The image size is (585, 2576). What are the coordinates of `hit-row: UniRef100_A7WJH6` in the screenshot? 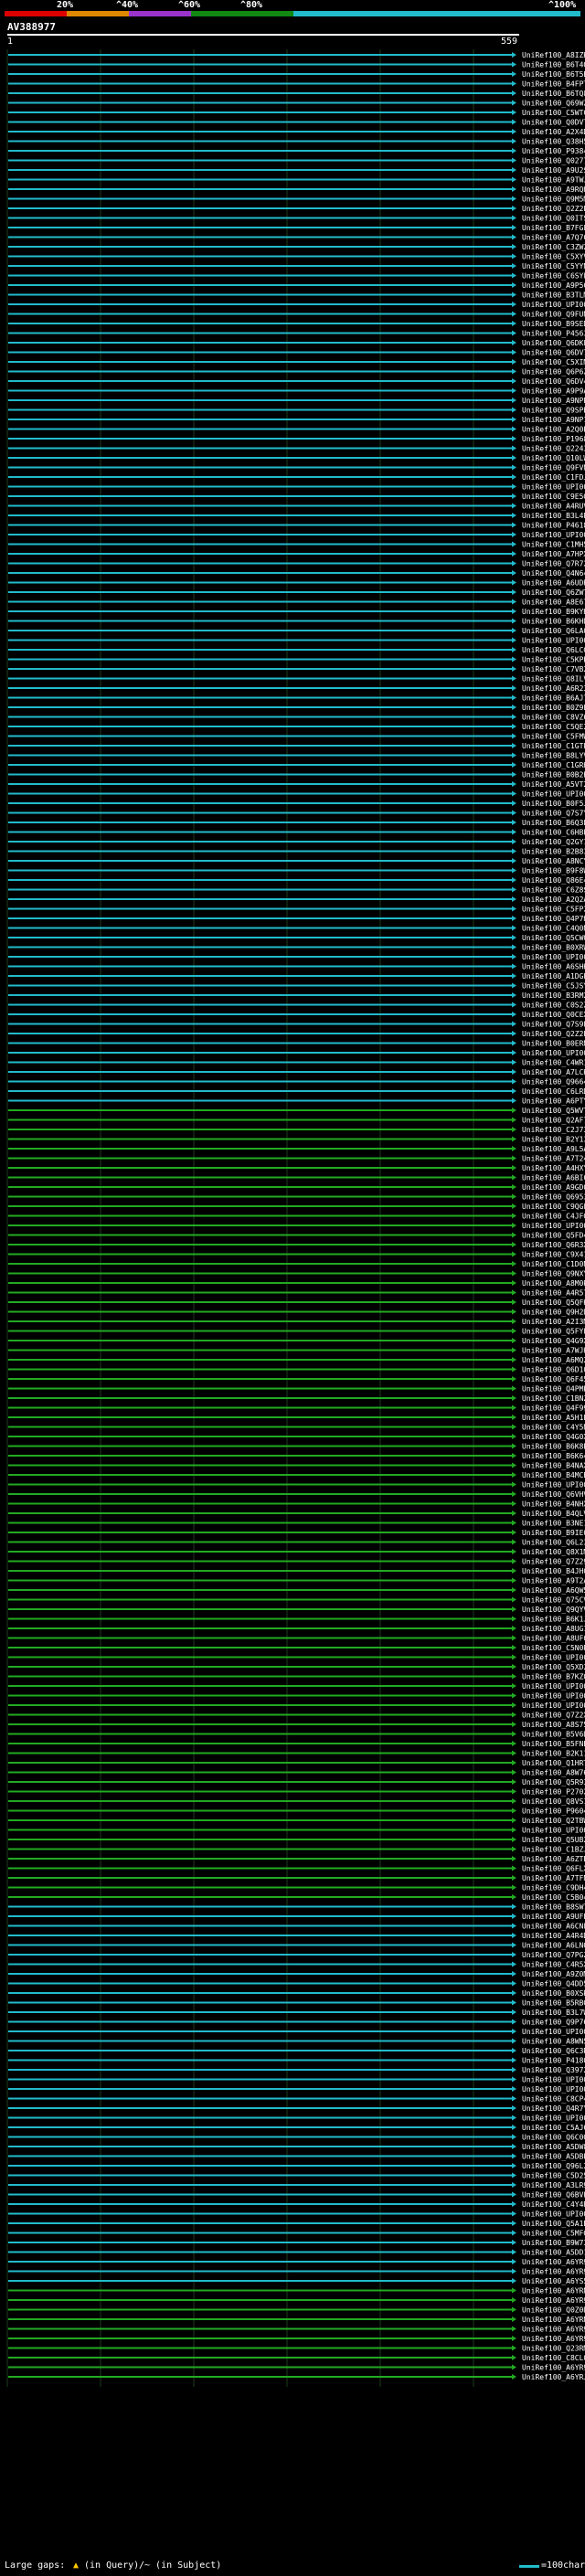 It's located at (297, 1351).